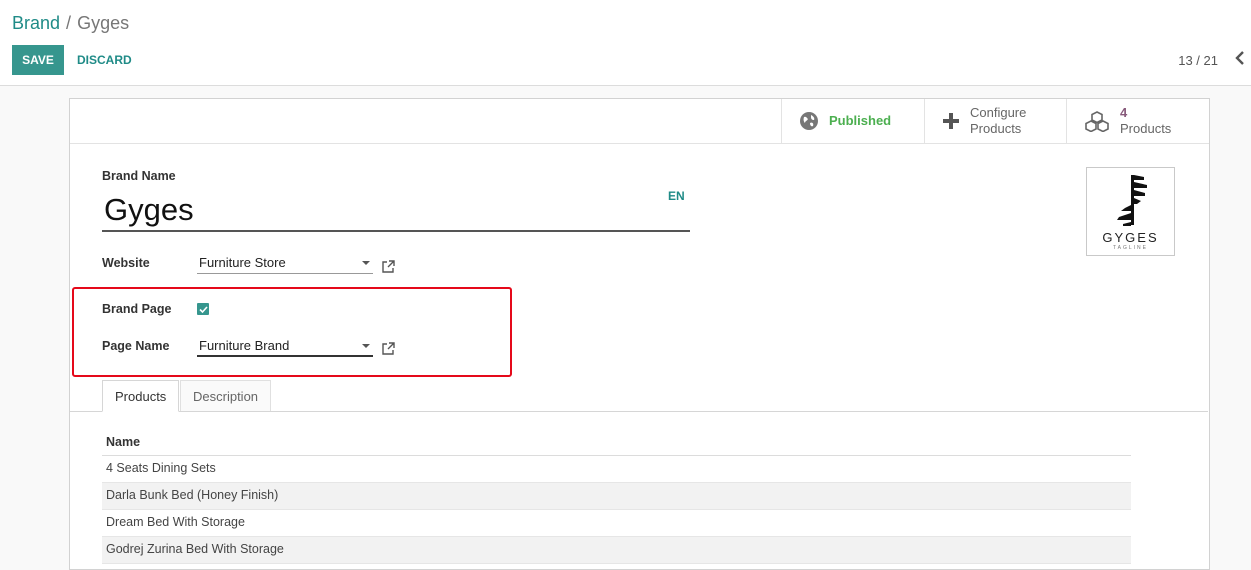  What do you see at coordinates (244, 345) in the screenshot?
I see `page-name-value: Furniture Brand` at bounding box center [244, 345].